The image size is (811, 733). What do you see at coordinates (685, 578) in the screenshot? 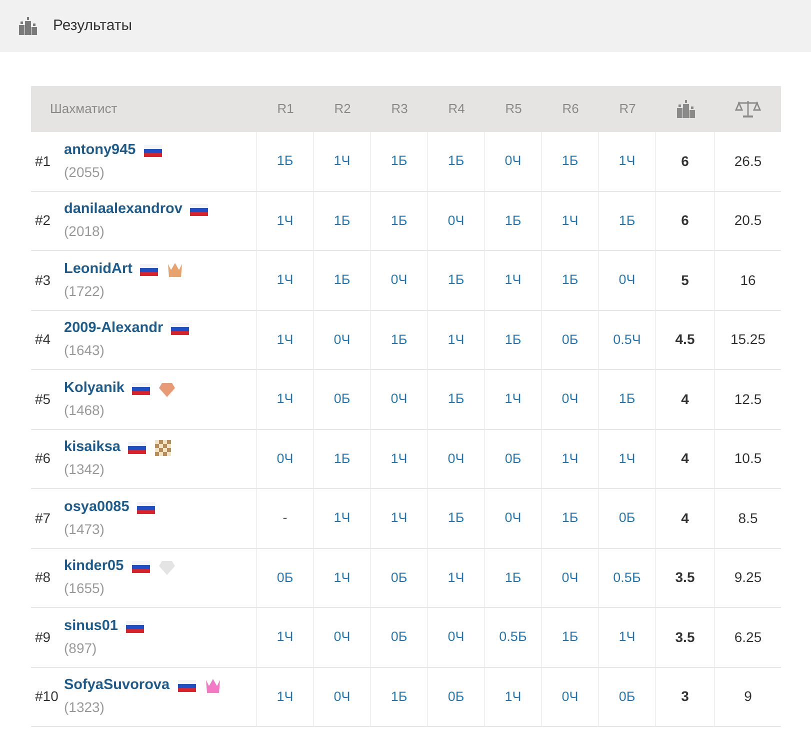
I see `points-cell-text: 3.5` at bounding box center [685, 578].